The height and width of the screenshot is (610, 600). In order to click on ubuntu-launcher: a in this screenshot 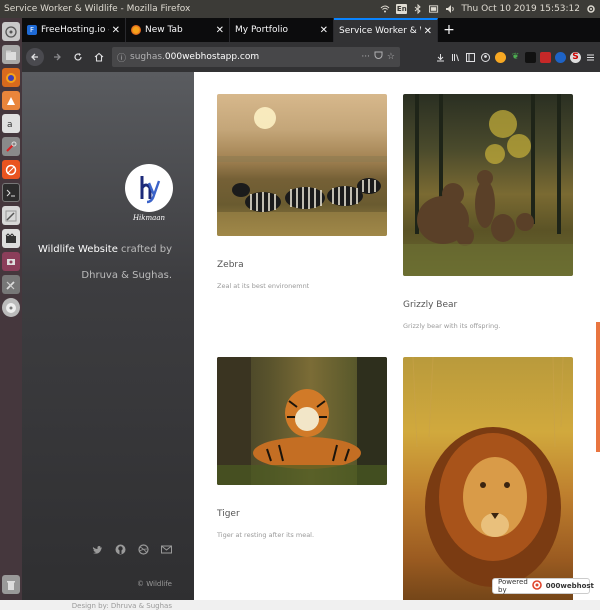, I will do `click(11, 309)`.